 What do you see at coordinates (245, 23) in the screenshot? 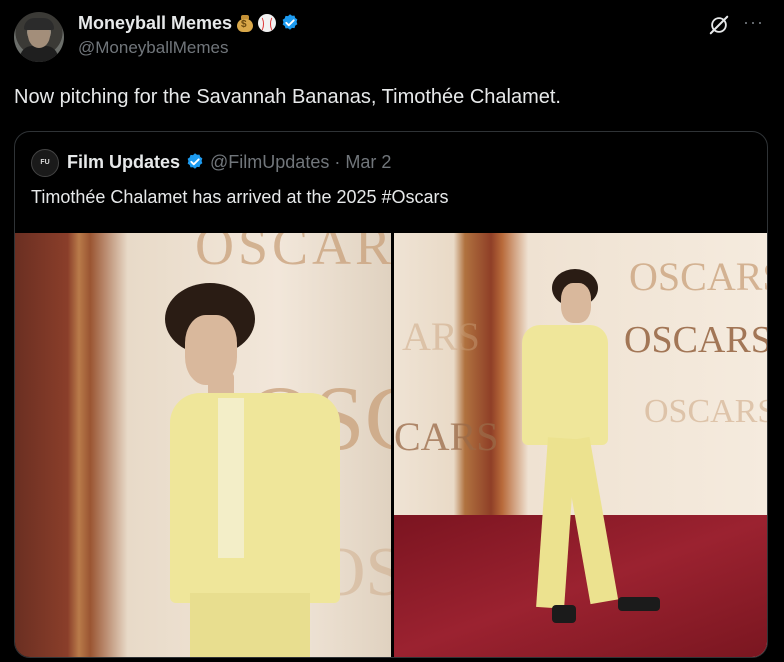
I see `money-bag-icon: $` at bounding box center [245, 23].